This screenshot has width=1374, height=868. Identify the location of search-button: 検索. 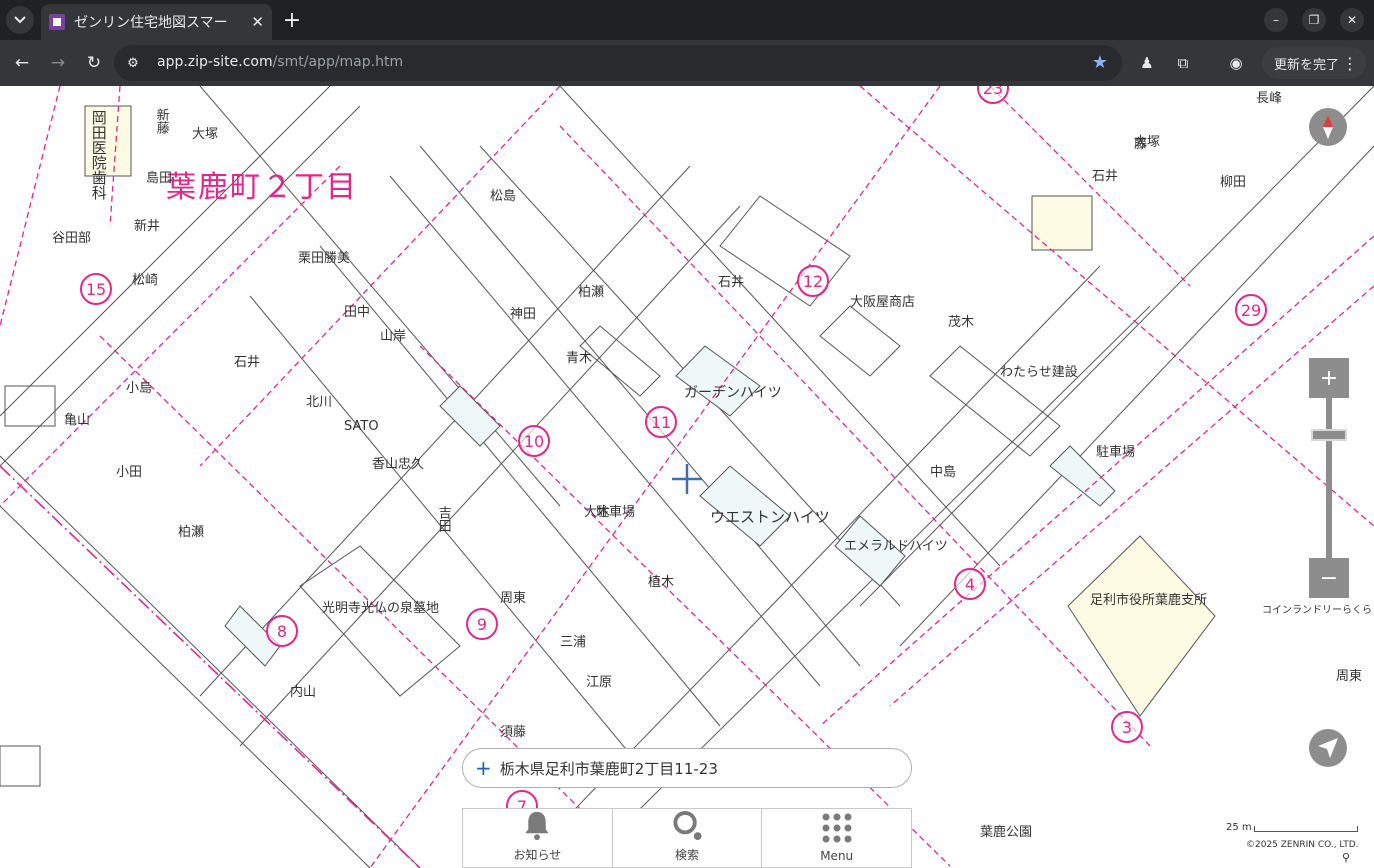
(688, 838).